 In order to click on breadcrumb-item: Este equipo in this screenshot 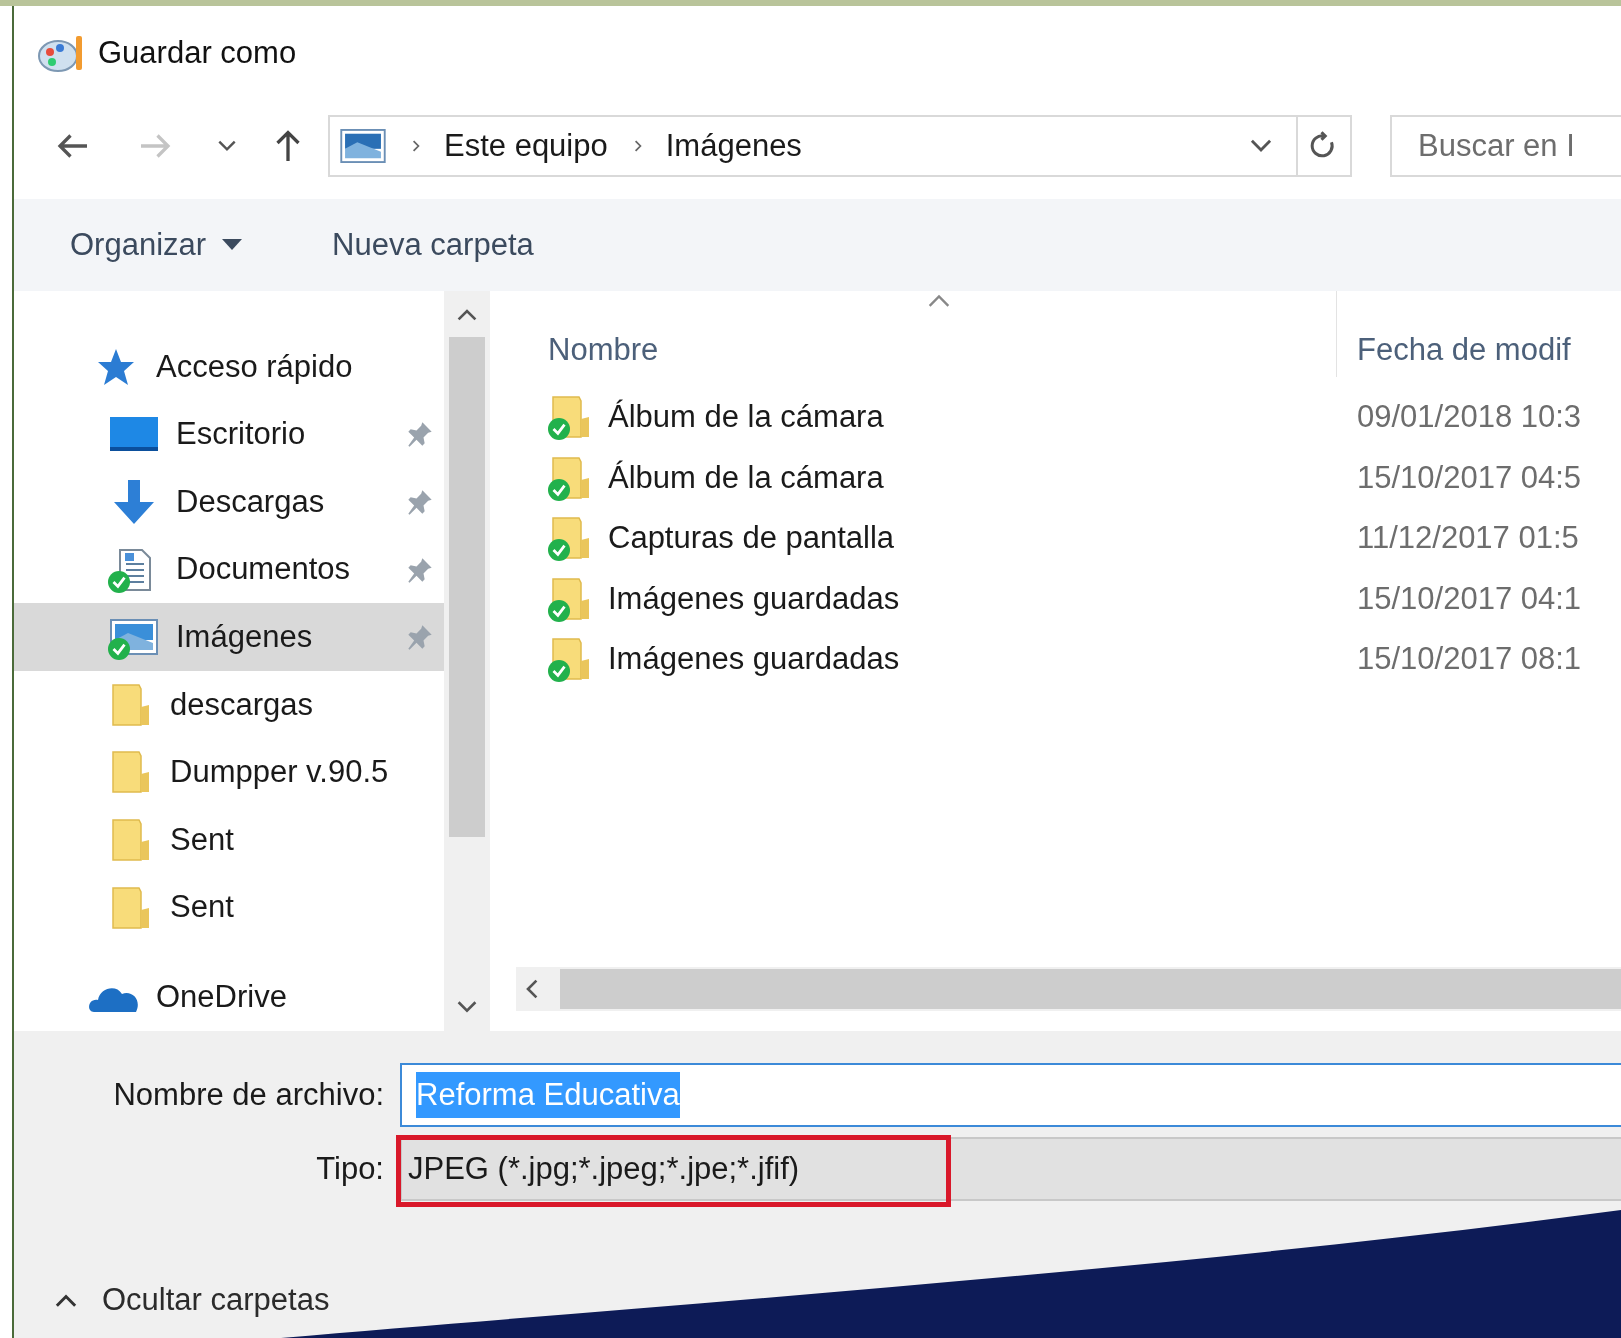, I will do `click(526, 146)`.